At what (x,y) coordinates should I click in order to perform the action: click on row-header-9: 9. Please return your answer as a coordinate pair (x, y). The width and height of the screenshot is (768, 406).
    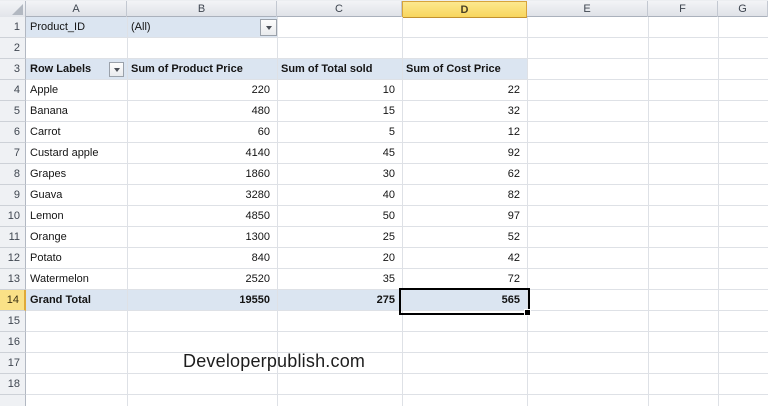
    Looking at the image, I should click on (13, 195).